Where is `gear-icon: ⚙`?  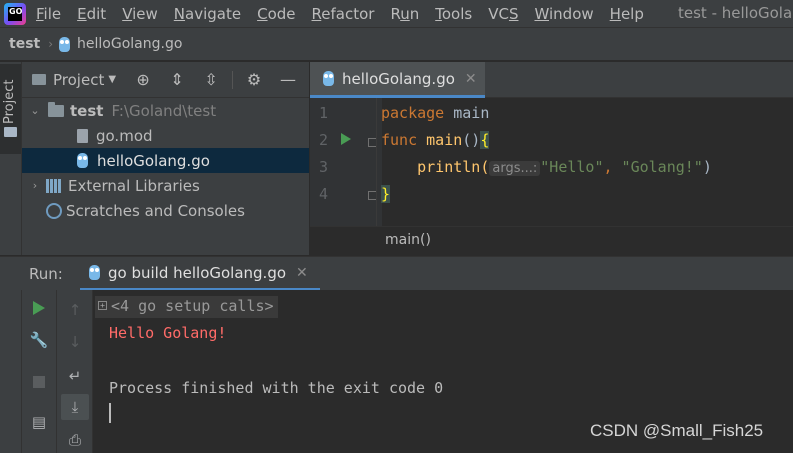
gear-icon: ⚙ is located at coordinates (254, 79).